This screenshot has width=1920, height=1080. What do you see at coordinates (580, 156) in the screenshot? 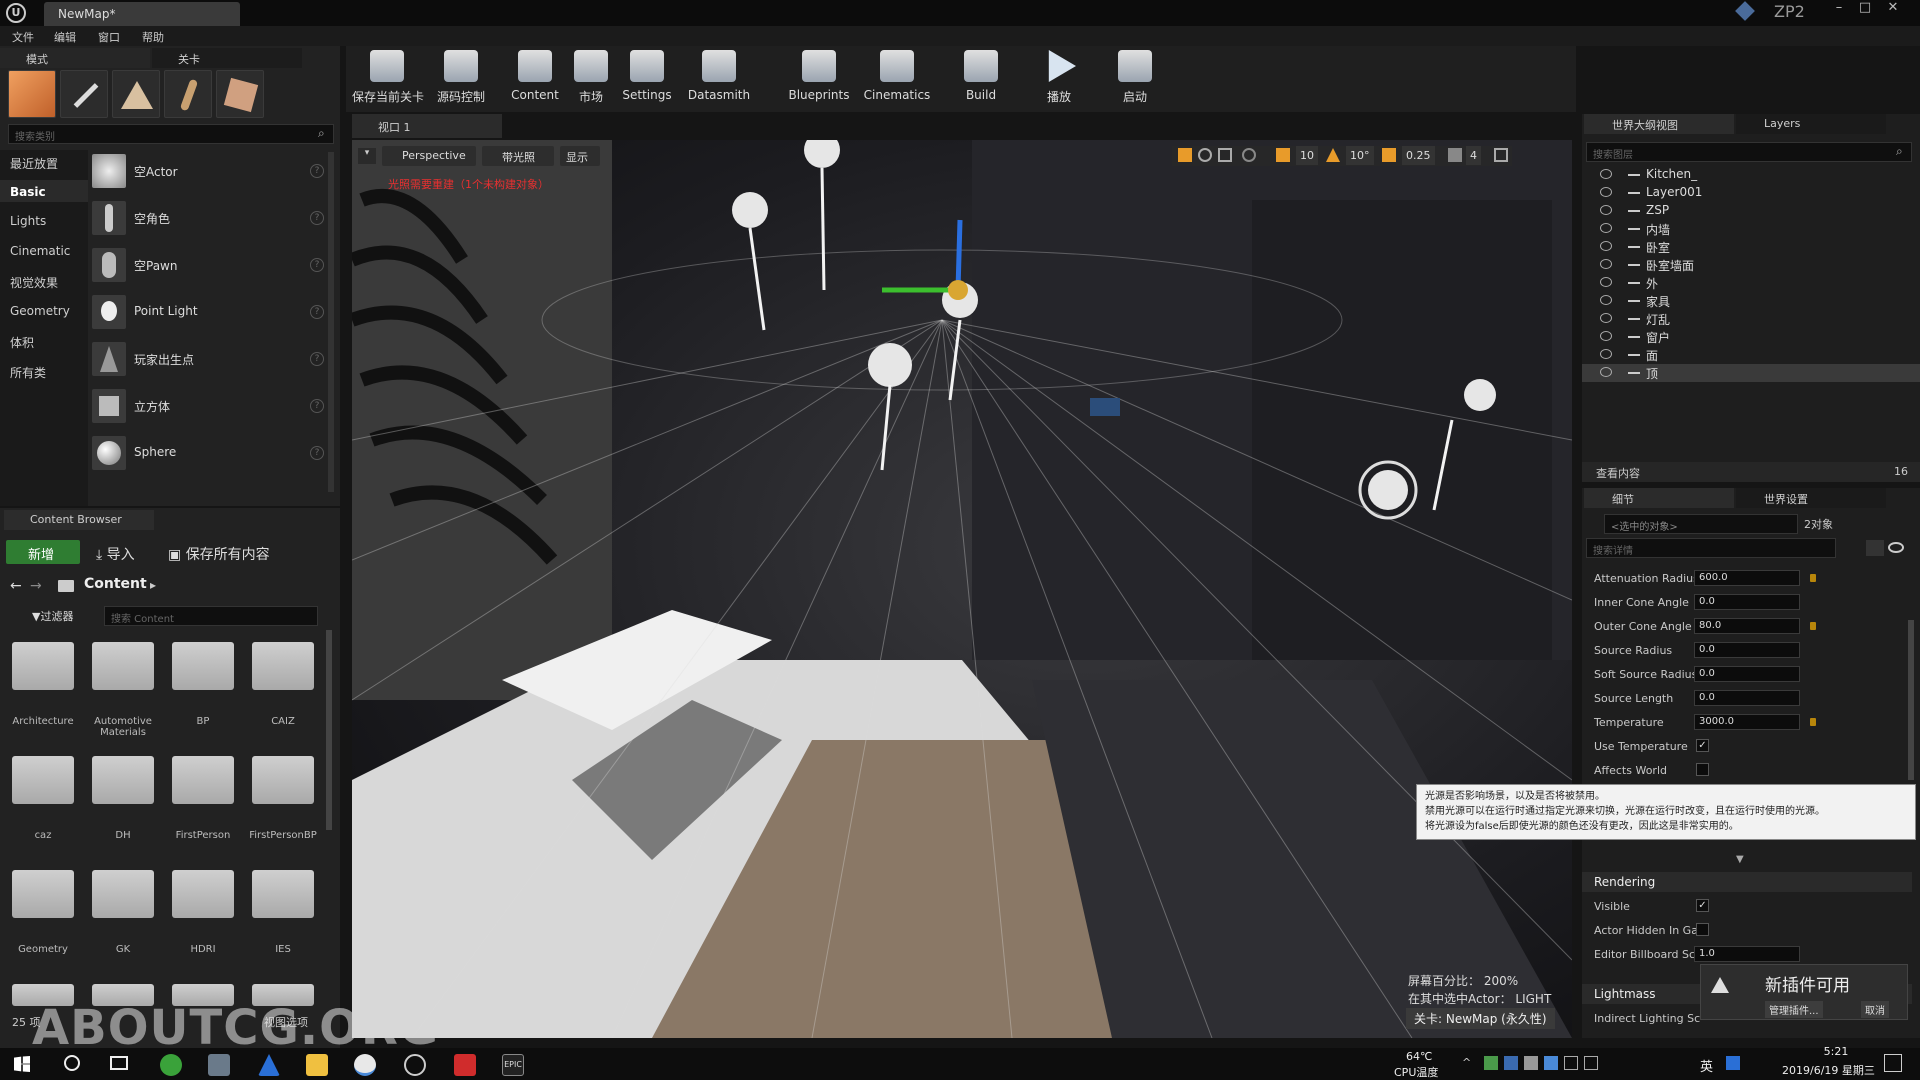
I see `show-button: 显示` at bounding box center [580, 156].